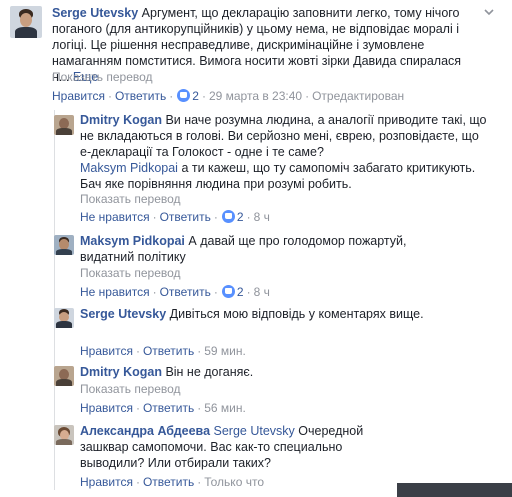 The height and width of the screenshot is (497, 512). I want to click on bottom-bar, so click(454, 490).